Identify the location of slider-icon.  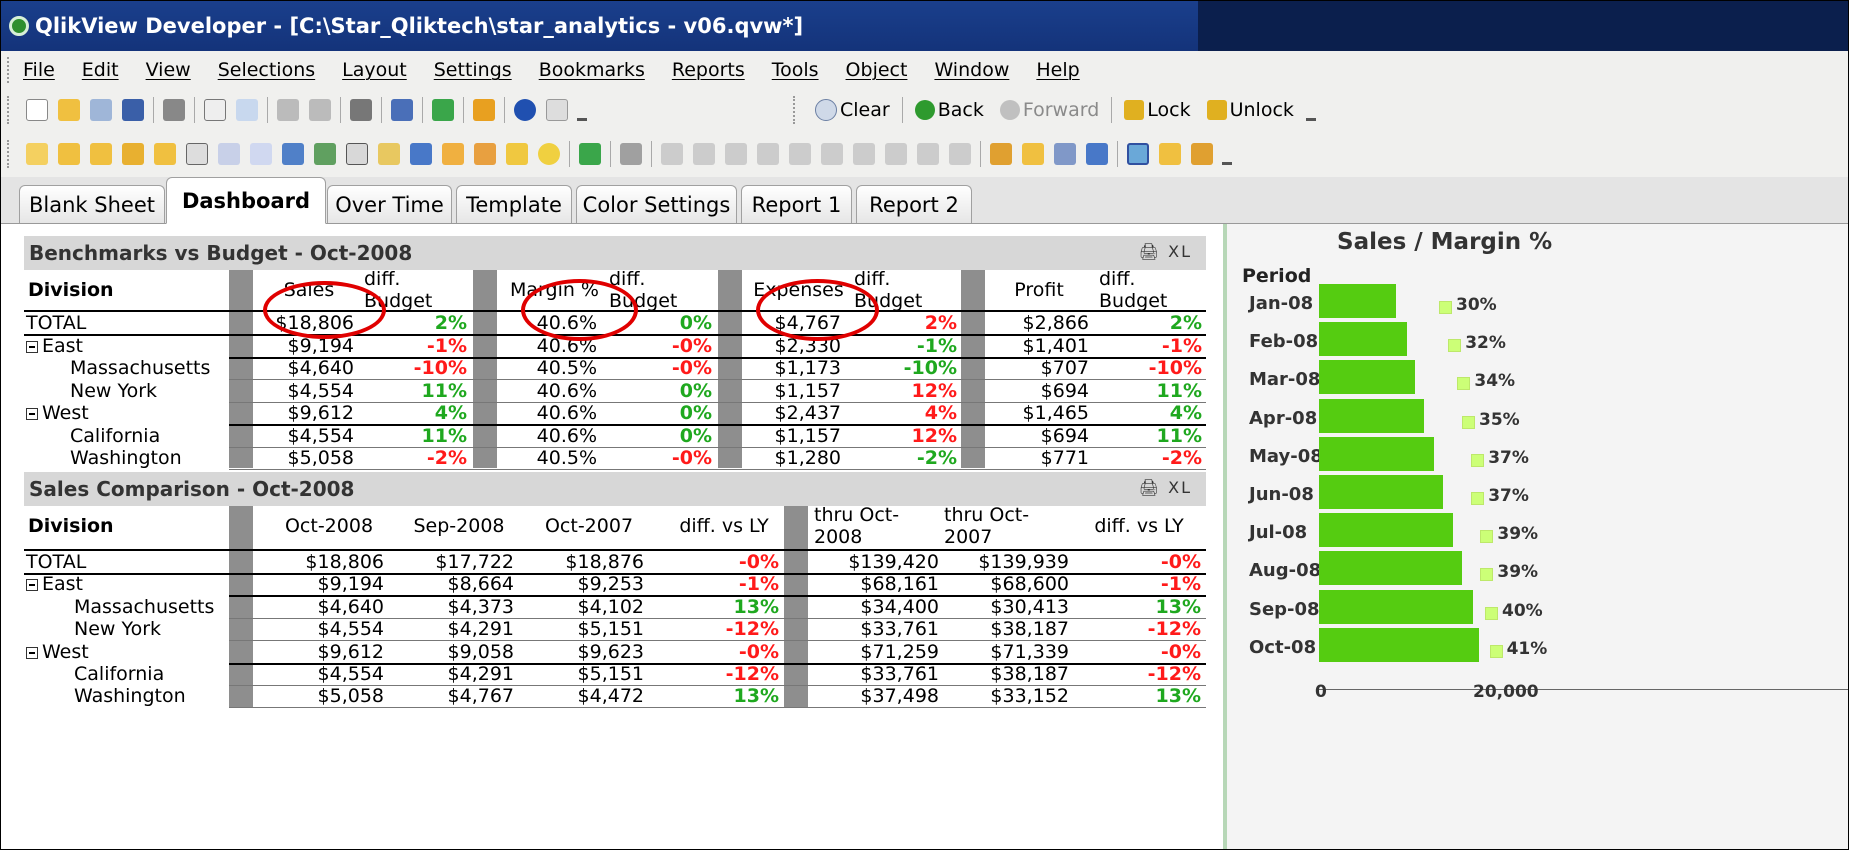
(485, 154).